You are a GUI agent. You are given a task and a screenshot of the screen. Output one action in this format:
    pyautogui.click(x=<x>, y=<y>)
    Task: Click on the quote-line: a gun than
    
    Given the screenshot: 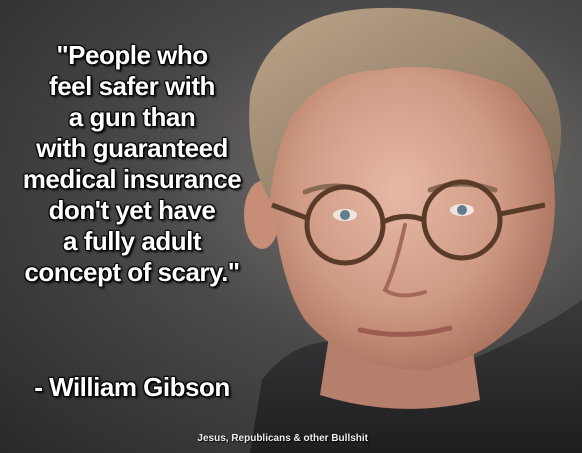 What is the action you would take?
    pyautogui.click(x=132, y=117)
    